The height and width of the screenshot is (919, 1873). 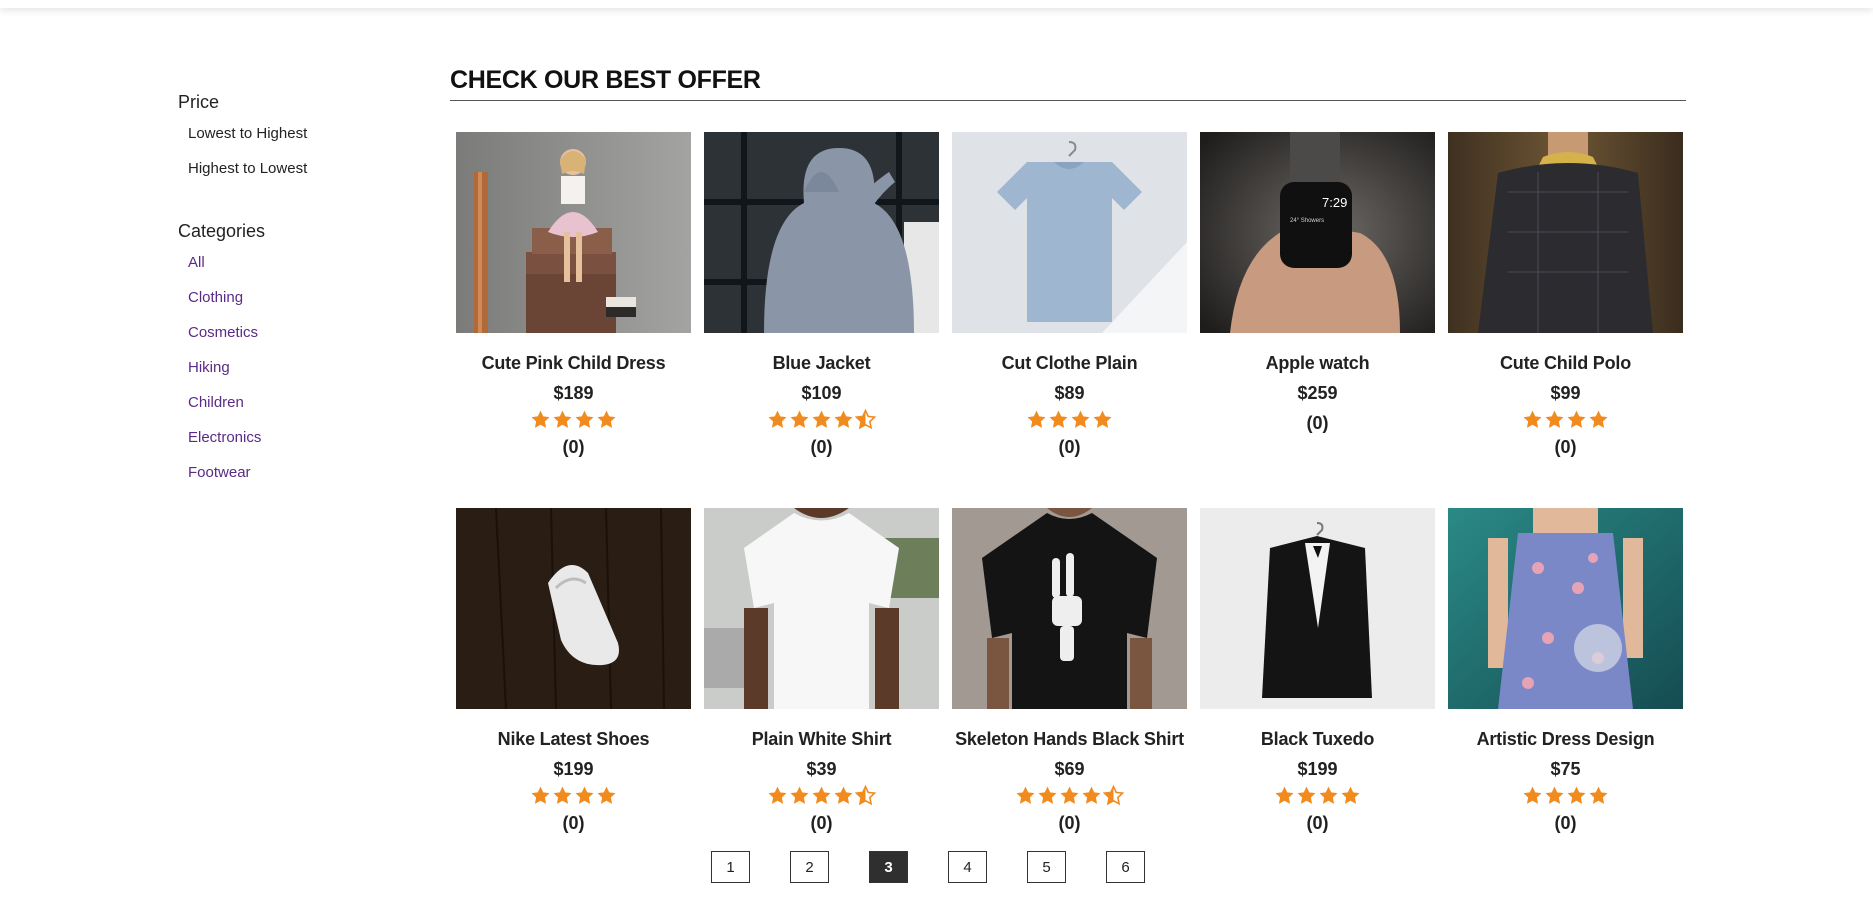 What do you see at coordinates (303, 140) in the screenshot?
I see `sort-lowest-to-highest: Lowest to Highest` at bounding box center [303, 140].